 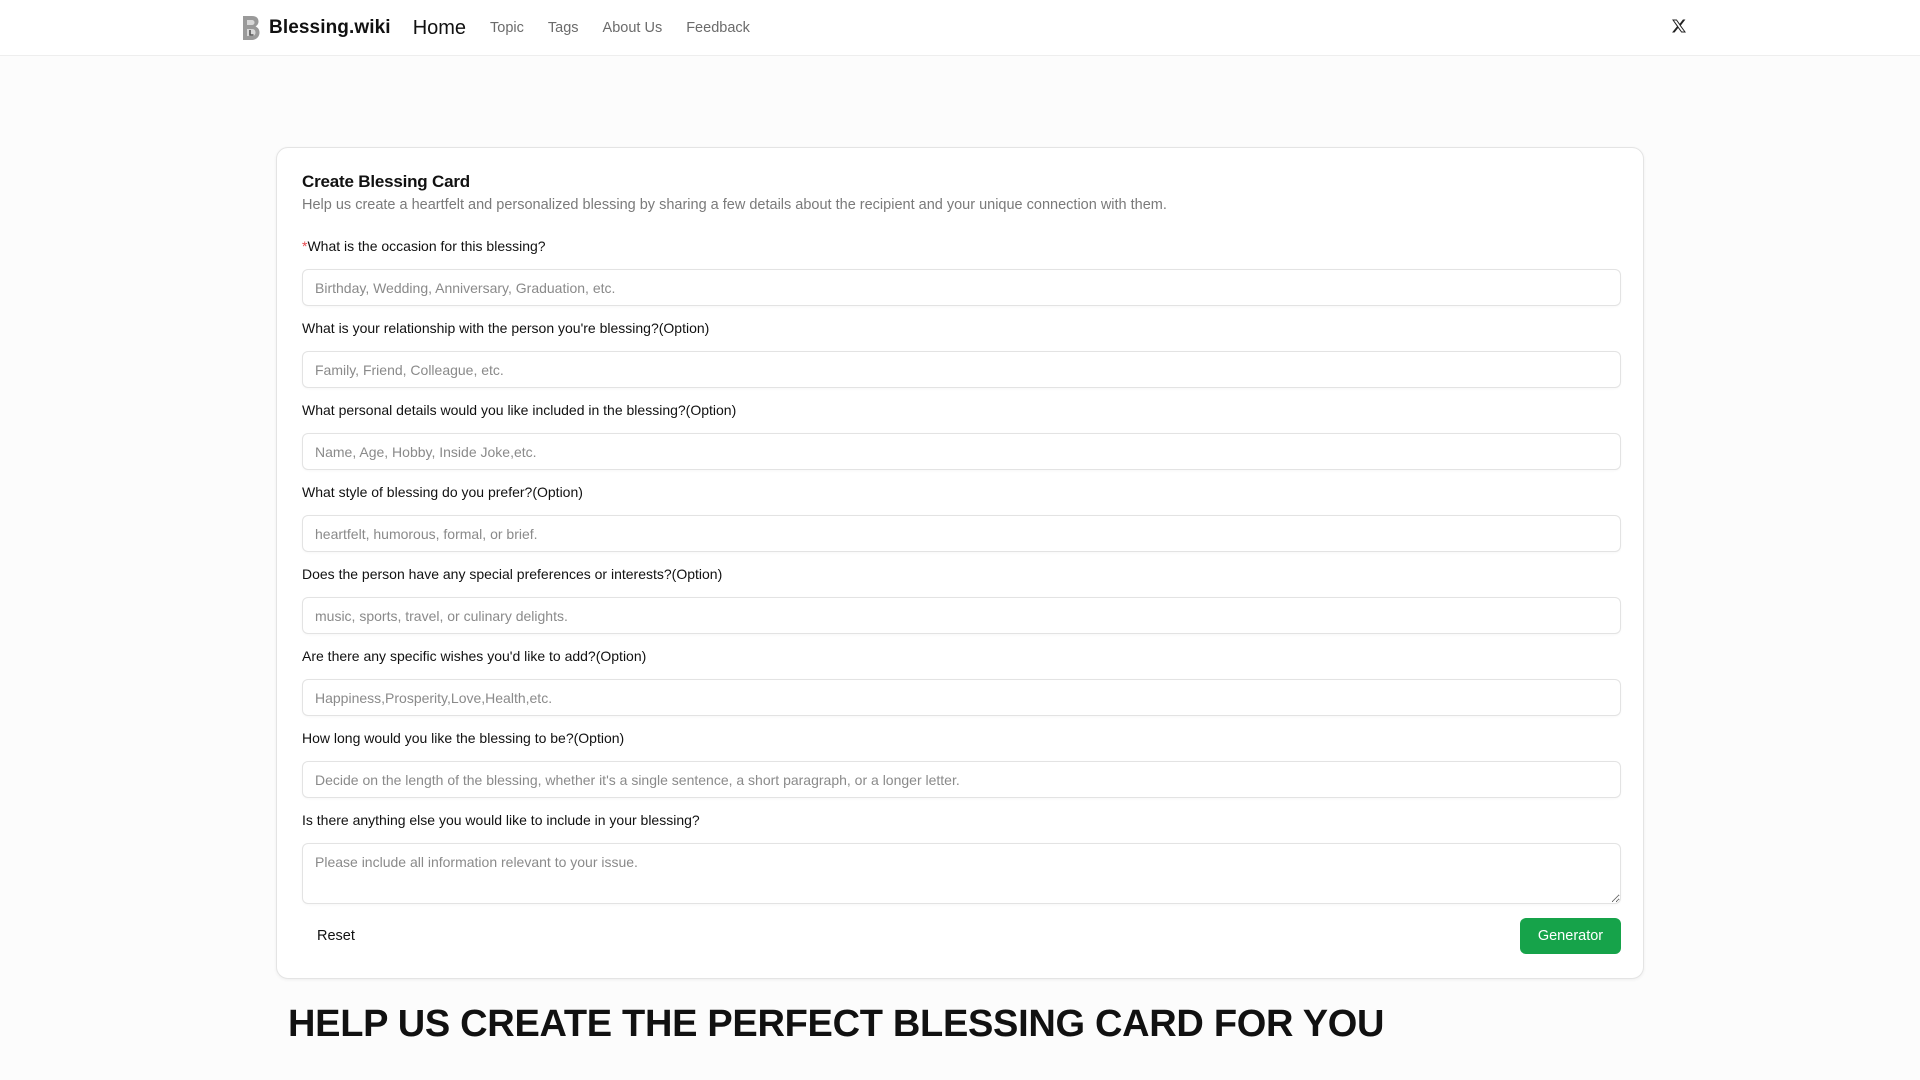 I want to click on style-input, so click(x=961, y=533).